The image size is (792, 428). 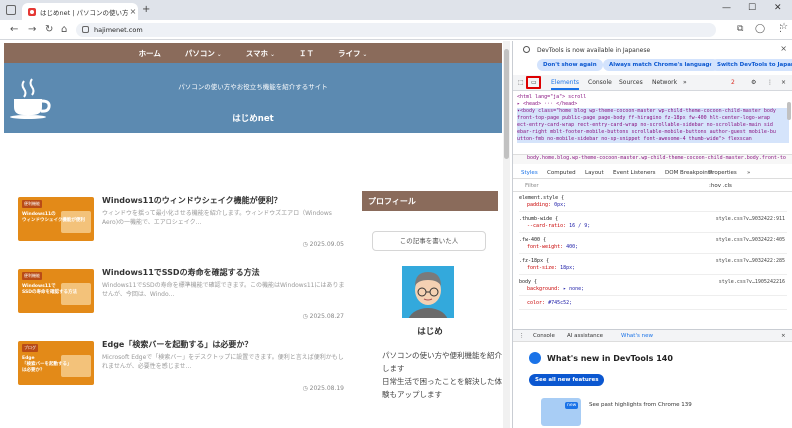 What do you see at coordinates (561, 173) in the screenshot?
I see `styles-tab: Computed` at bounding box center [561, 173].